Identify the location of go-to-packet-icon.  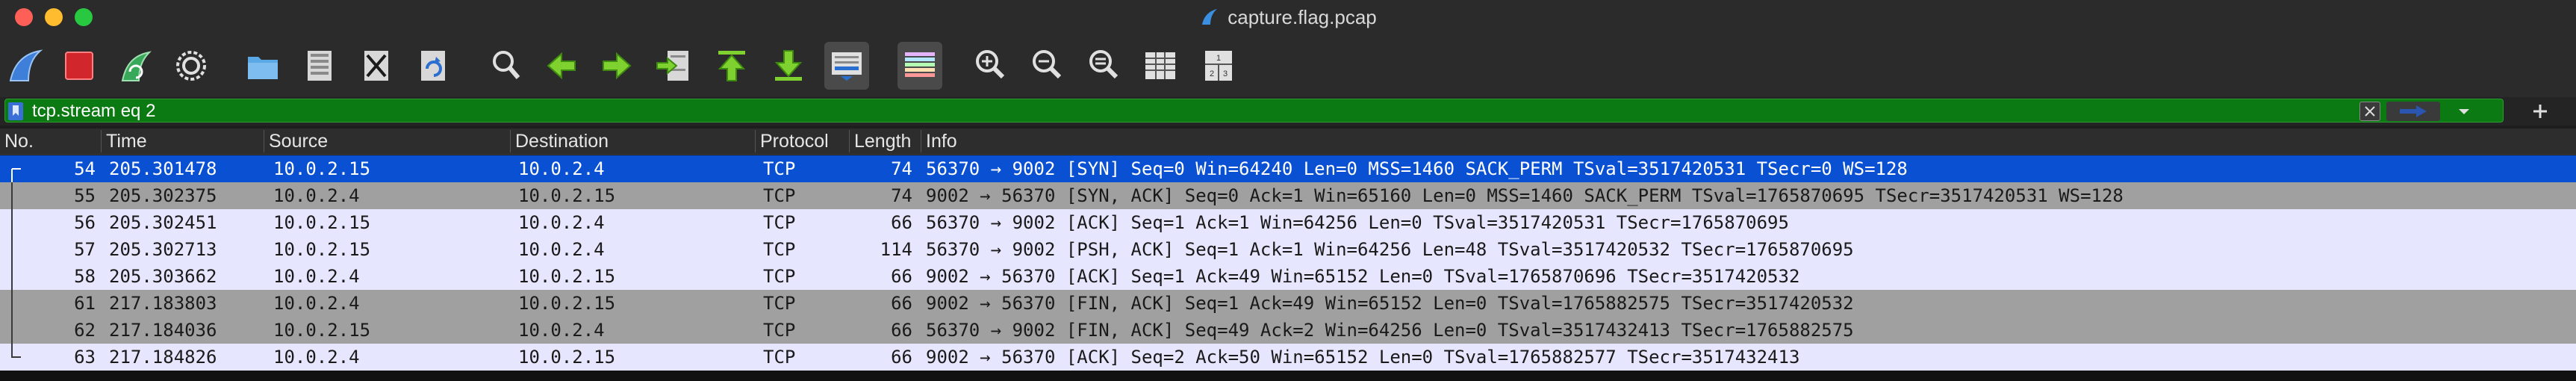
(672, 66).